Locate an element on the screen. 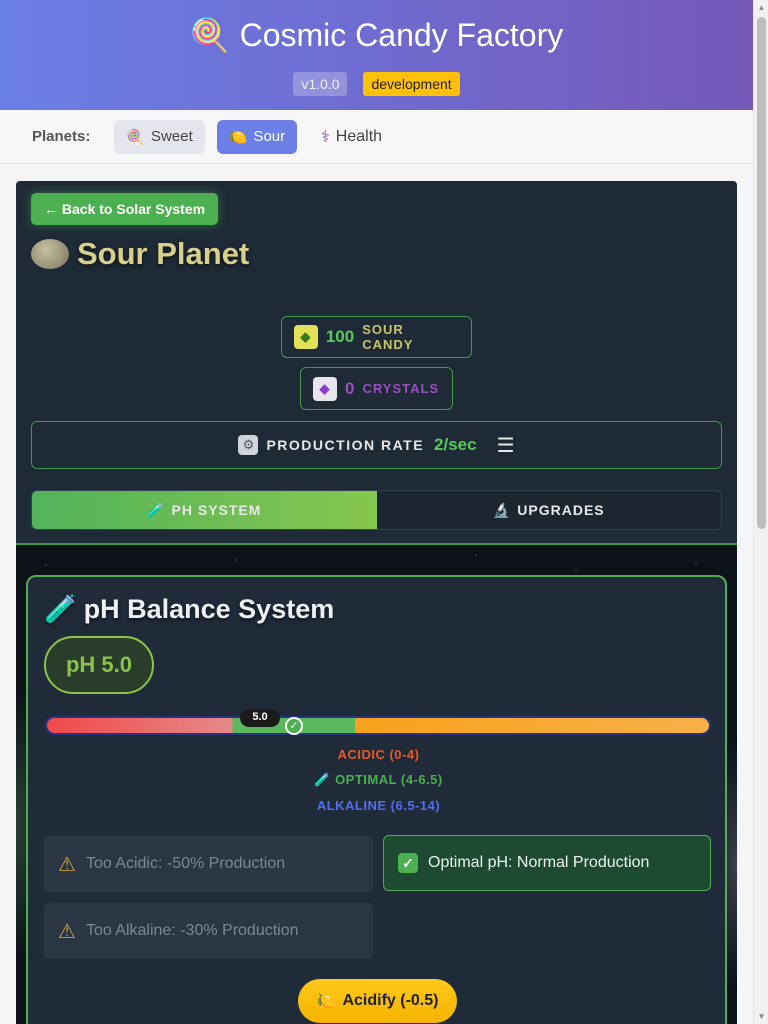 This screenshot has width=768, height=1024. production-rate-label: PRODUCTION RATE is located at coordinates (345, 445).